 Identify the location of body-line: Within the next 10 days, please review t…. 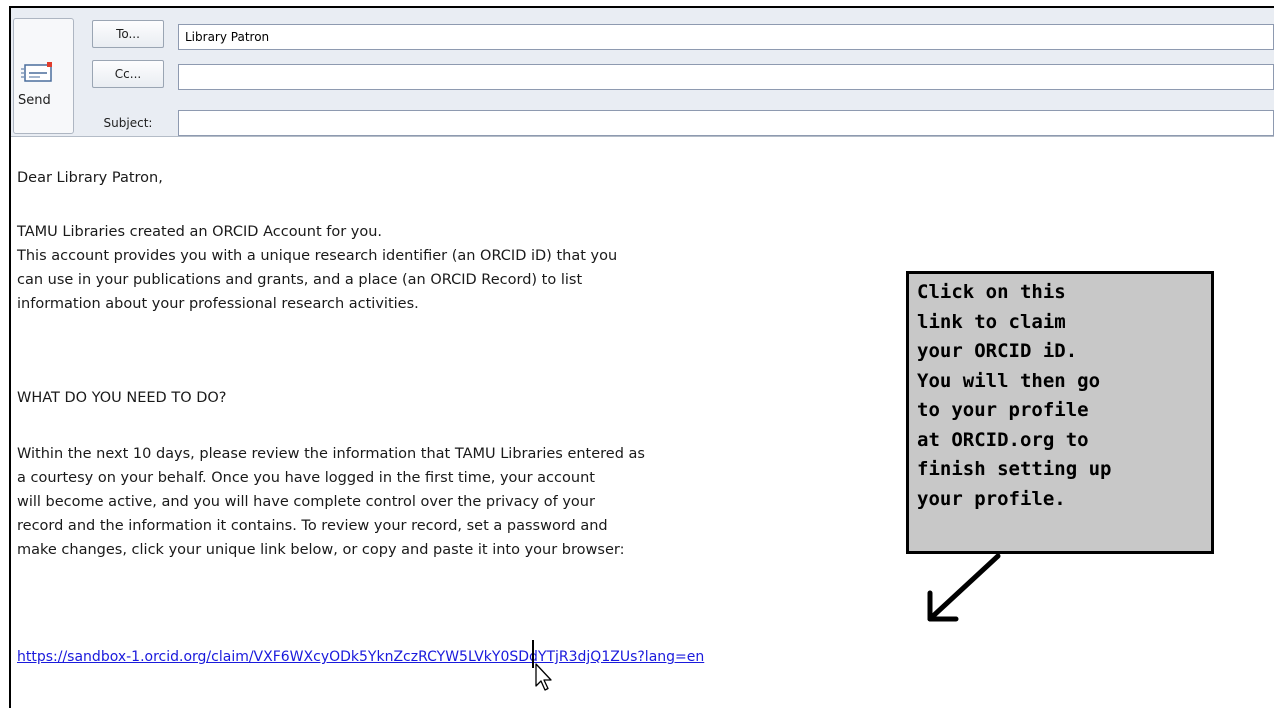
(331, 454).